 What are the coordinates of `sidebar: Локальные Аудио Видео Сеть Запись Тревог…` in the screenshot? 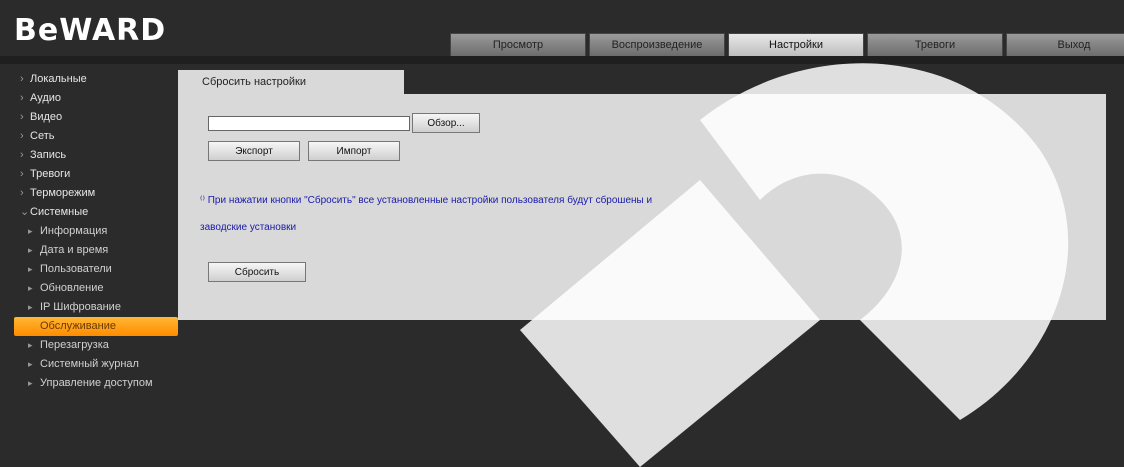 It's located at (96, 231).